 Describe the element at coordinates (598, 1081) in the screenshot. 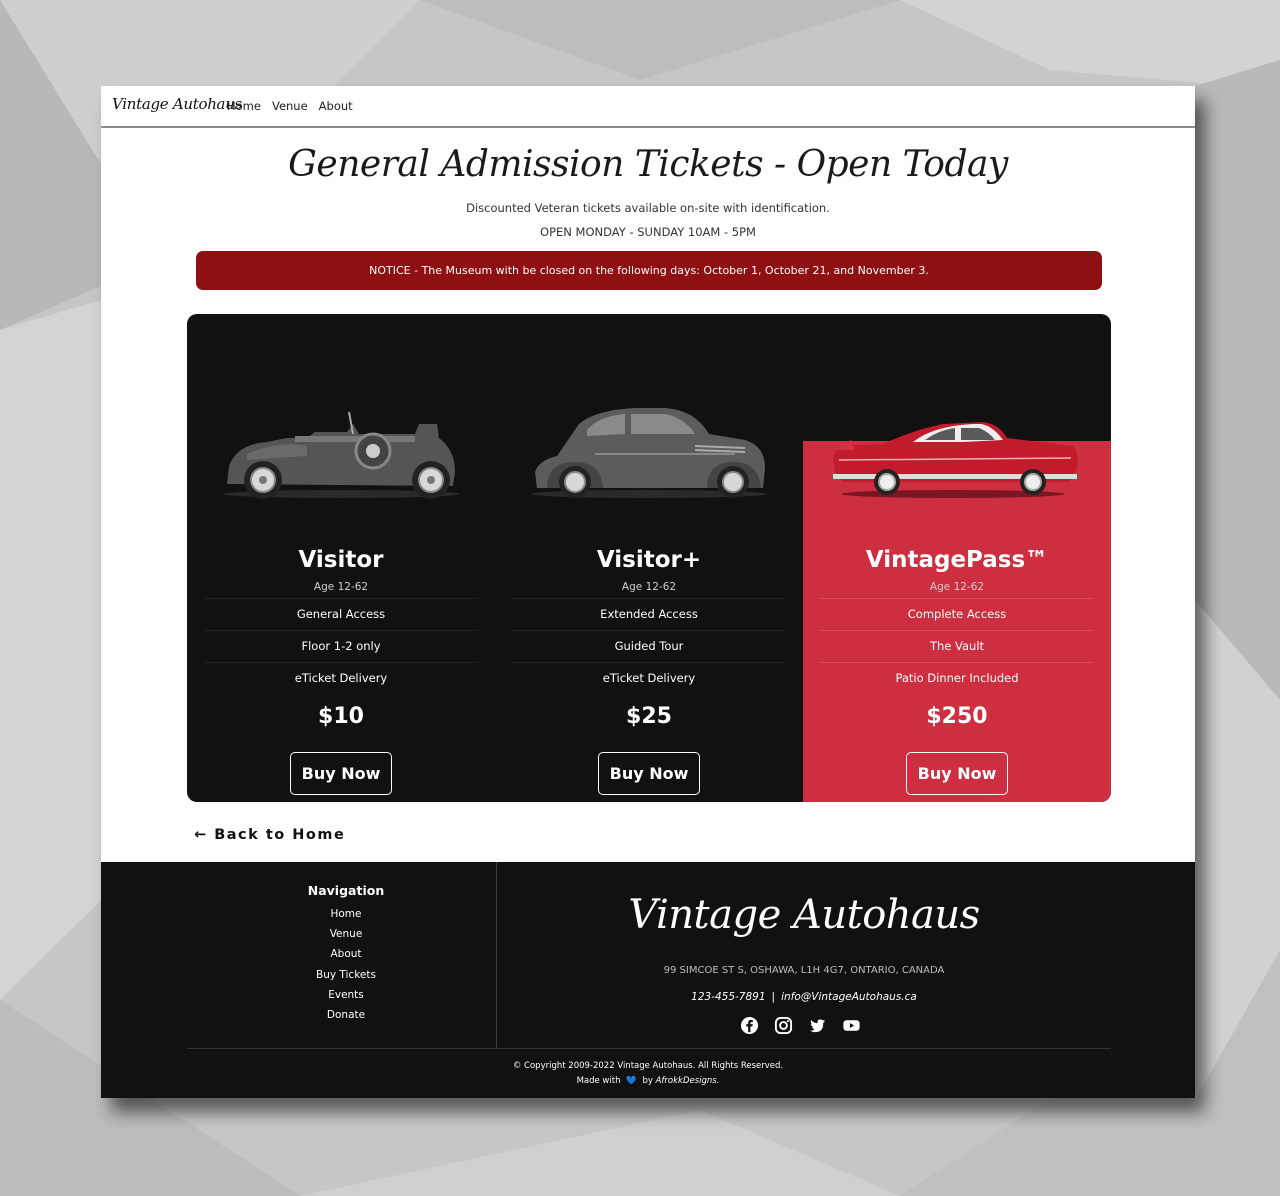

I see `made-with-prefix: Made with` at that location.